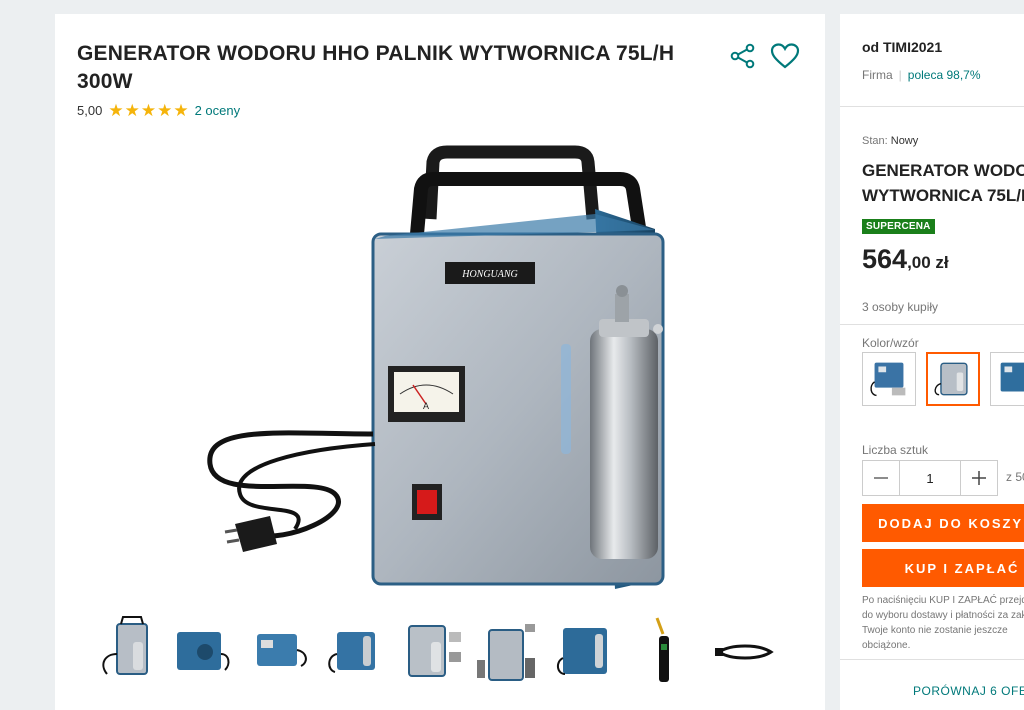  I want to click on plus-icon, so click(979, 478).